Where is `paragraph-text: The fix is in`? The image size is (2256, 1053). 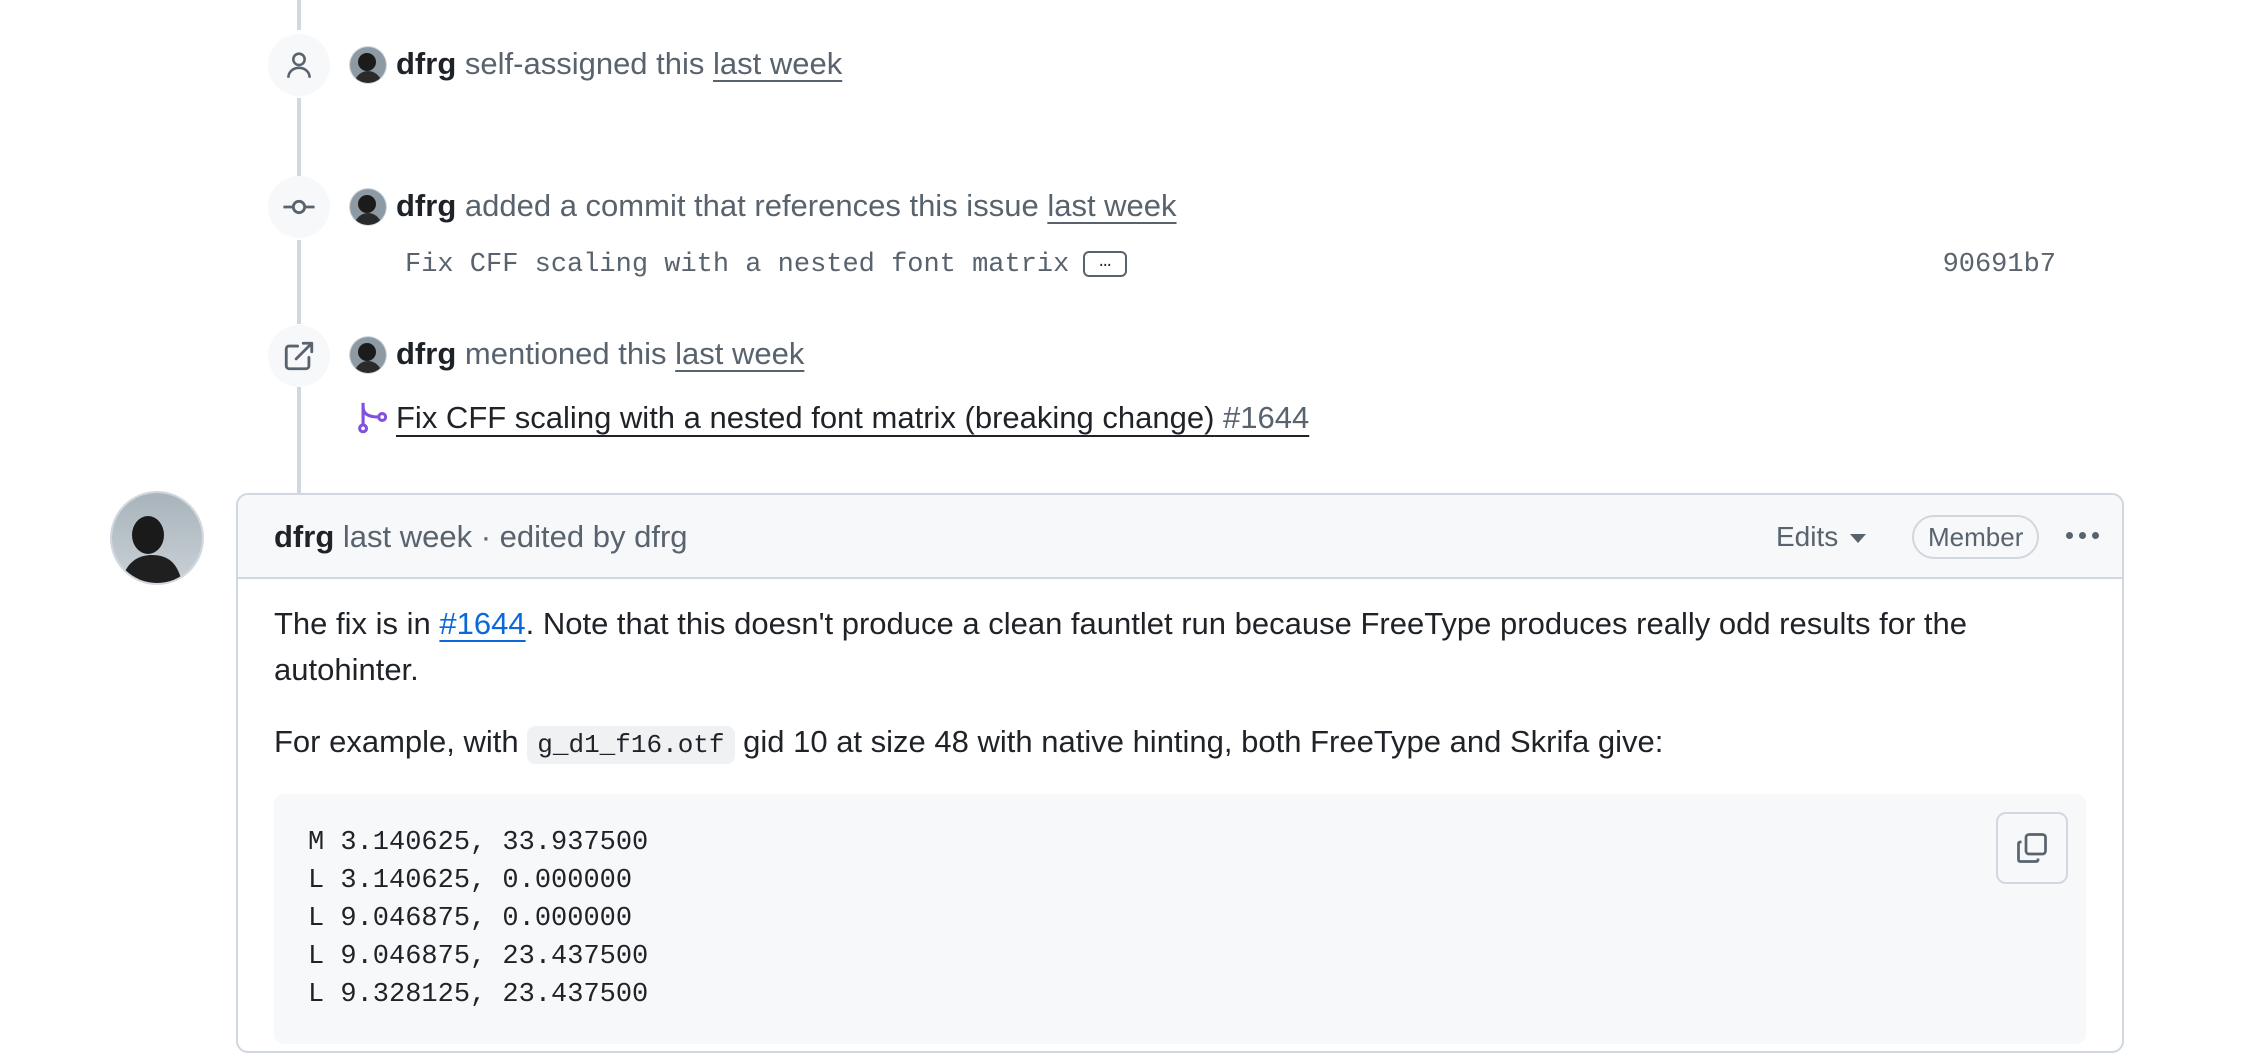 paragraph-text: The fix is in is located at coordinates (357, 623).